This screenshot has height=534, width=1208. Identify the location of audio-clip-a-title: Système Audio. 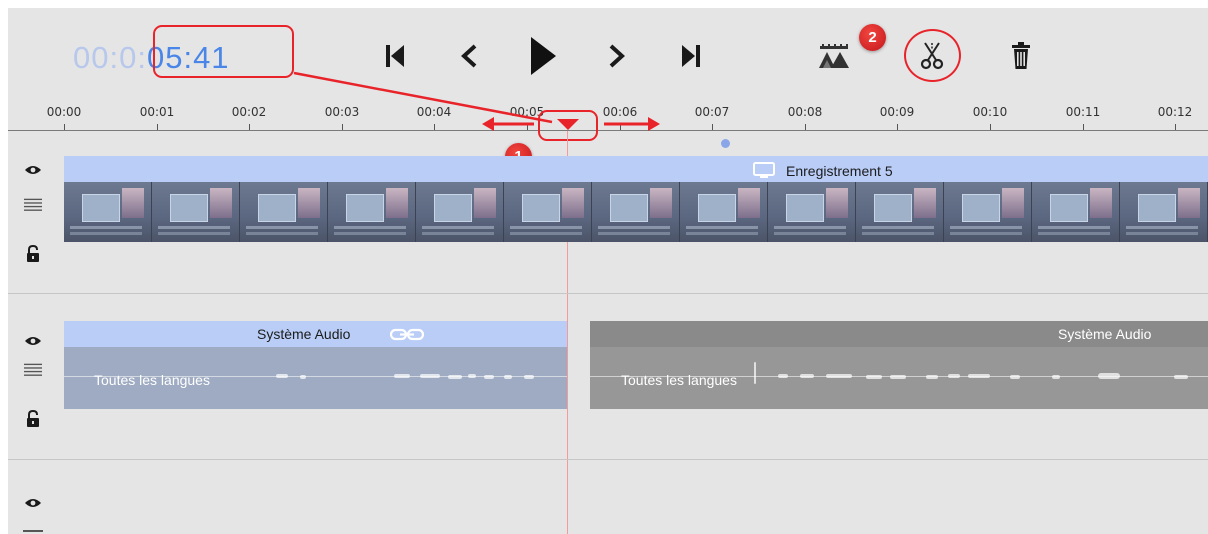
(304, 334).